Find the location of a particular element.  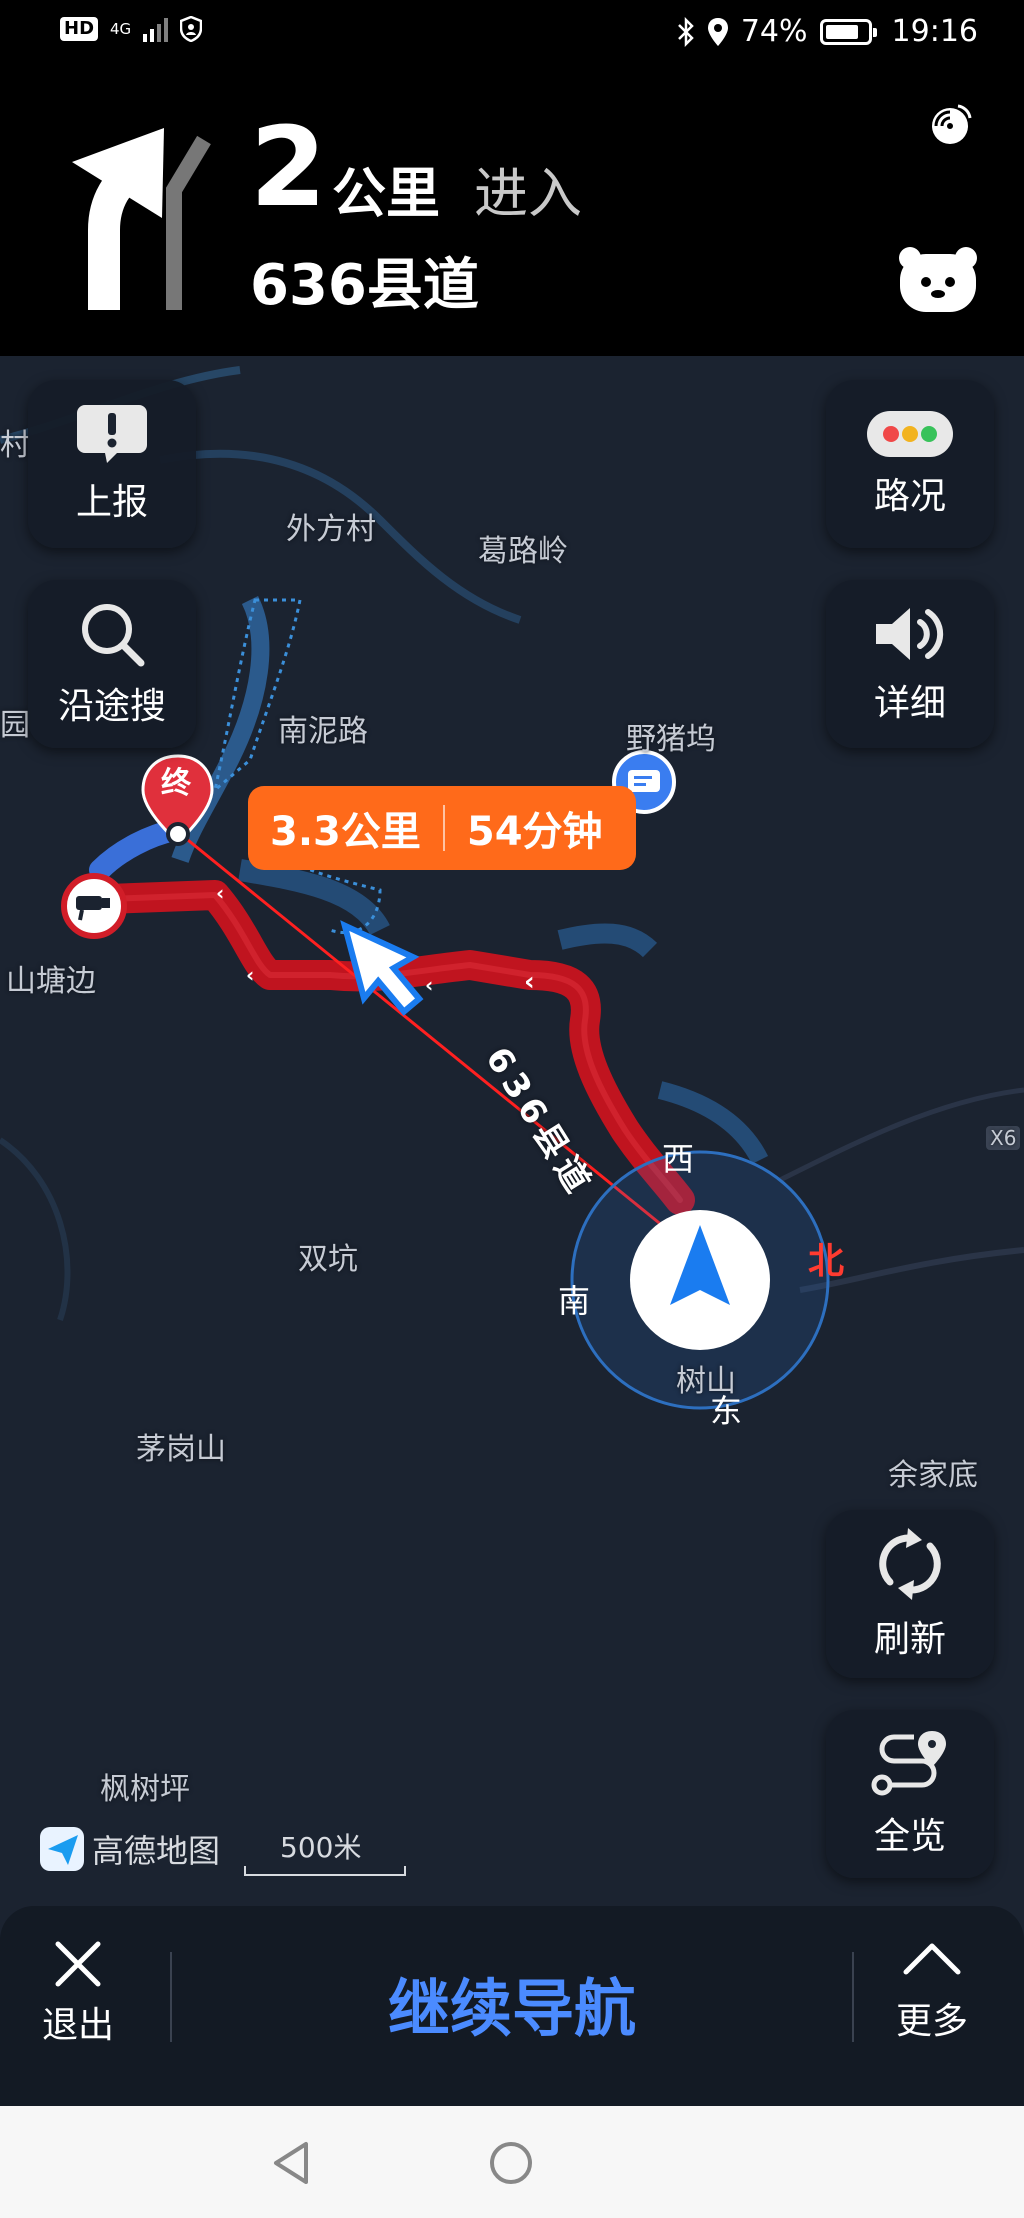

battery-percent: 74% is located at coordinates (774, 31).